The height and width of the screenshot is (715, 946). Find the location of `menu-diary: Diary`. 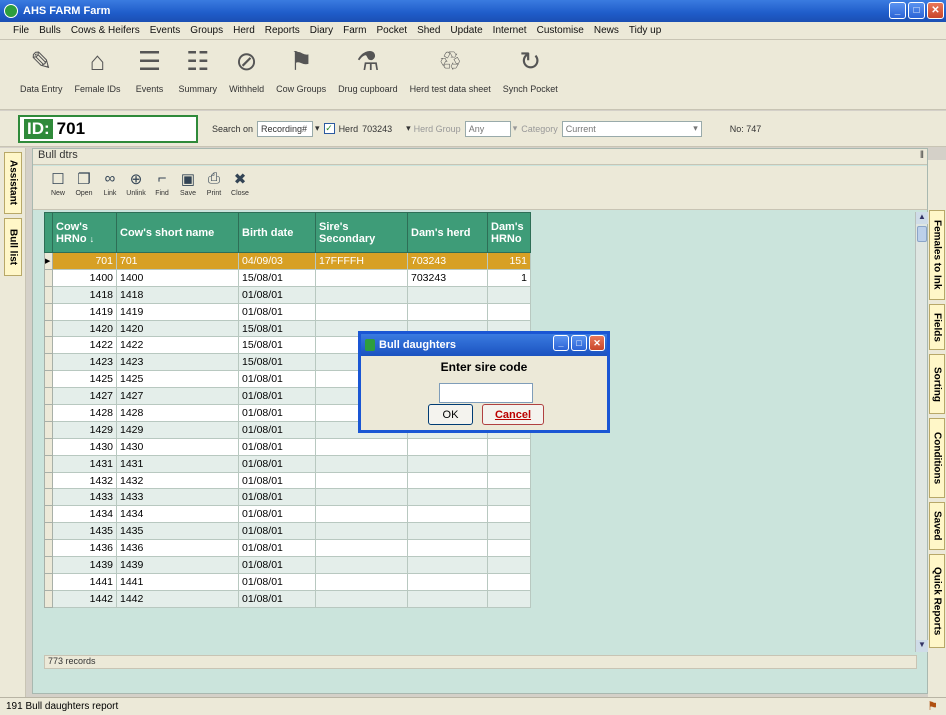

menu-diary: Diary is located at coordinates (321, 30).